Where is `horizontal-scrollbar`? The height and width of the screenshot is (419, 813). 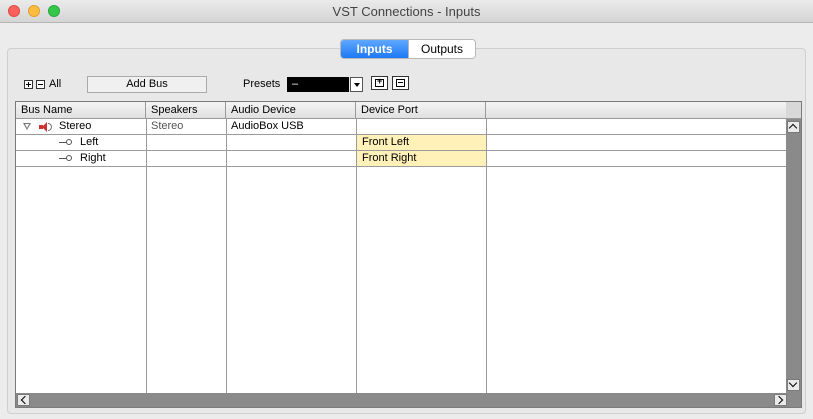
horizontal-scrollbar is located at coordinates (408, 400).